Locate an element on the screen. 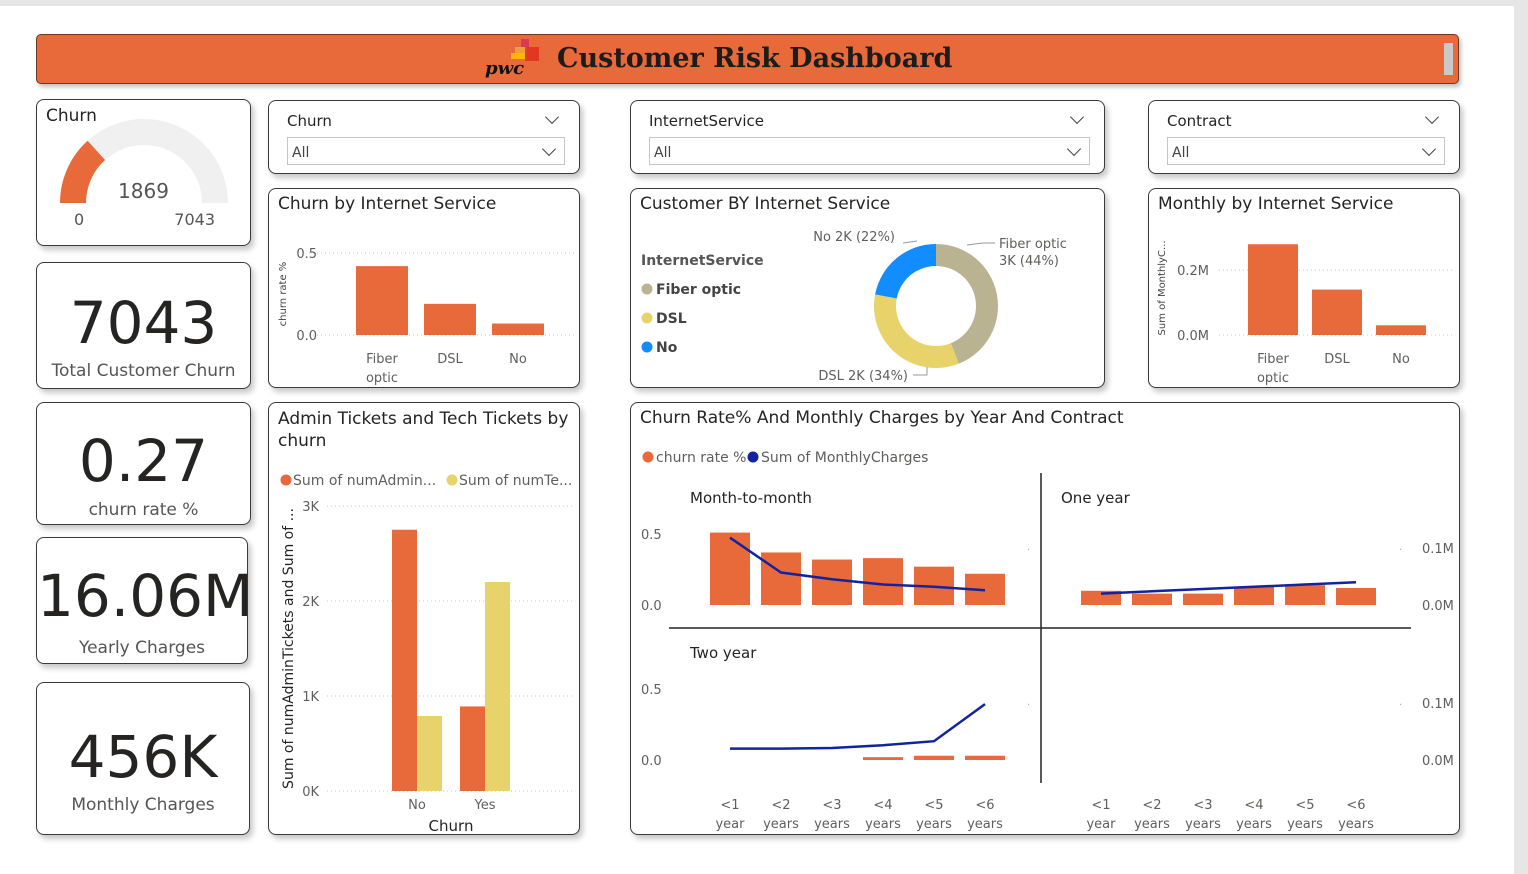 This screenshot has width=1528, height=874. x-tick-label: <3 is located at coordinates (831, 805).